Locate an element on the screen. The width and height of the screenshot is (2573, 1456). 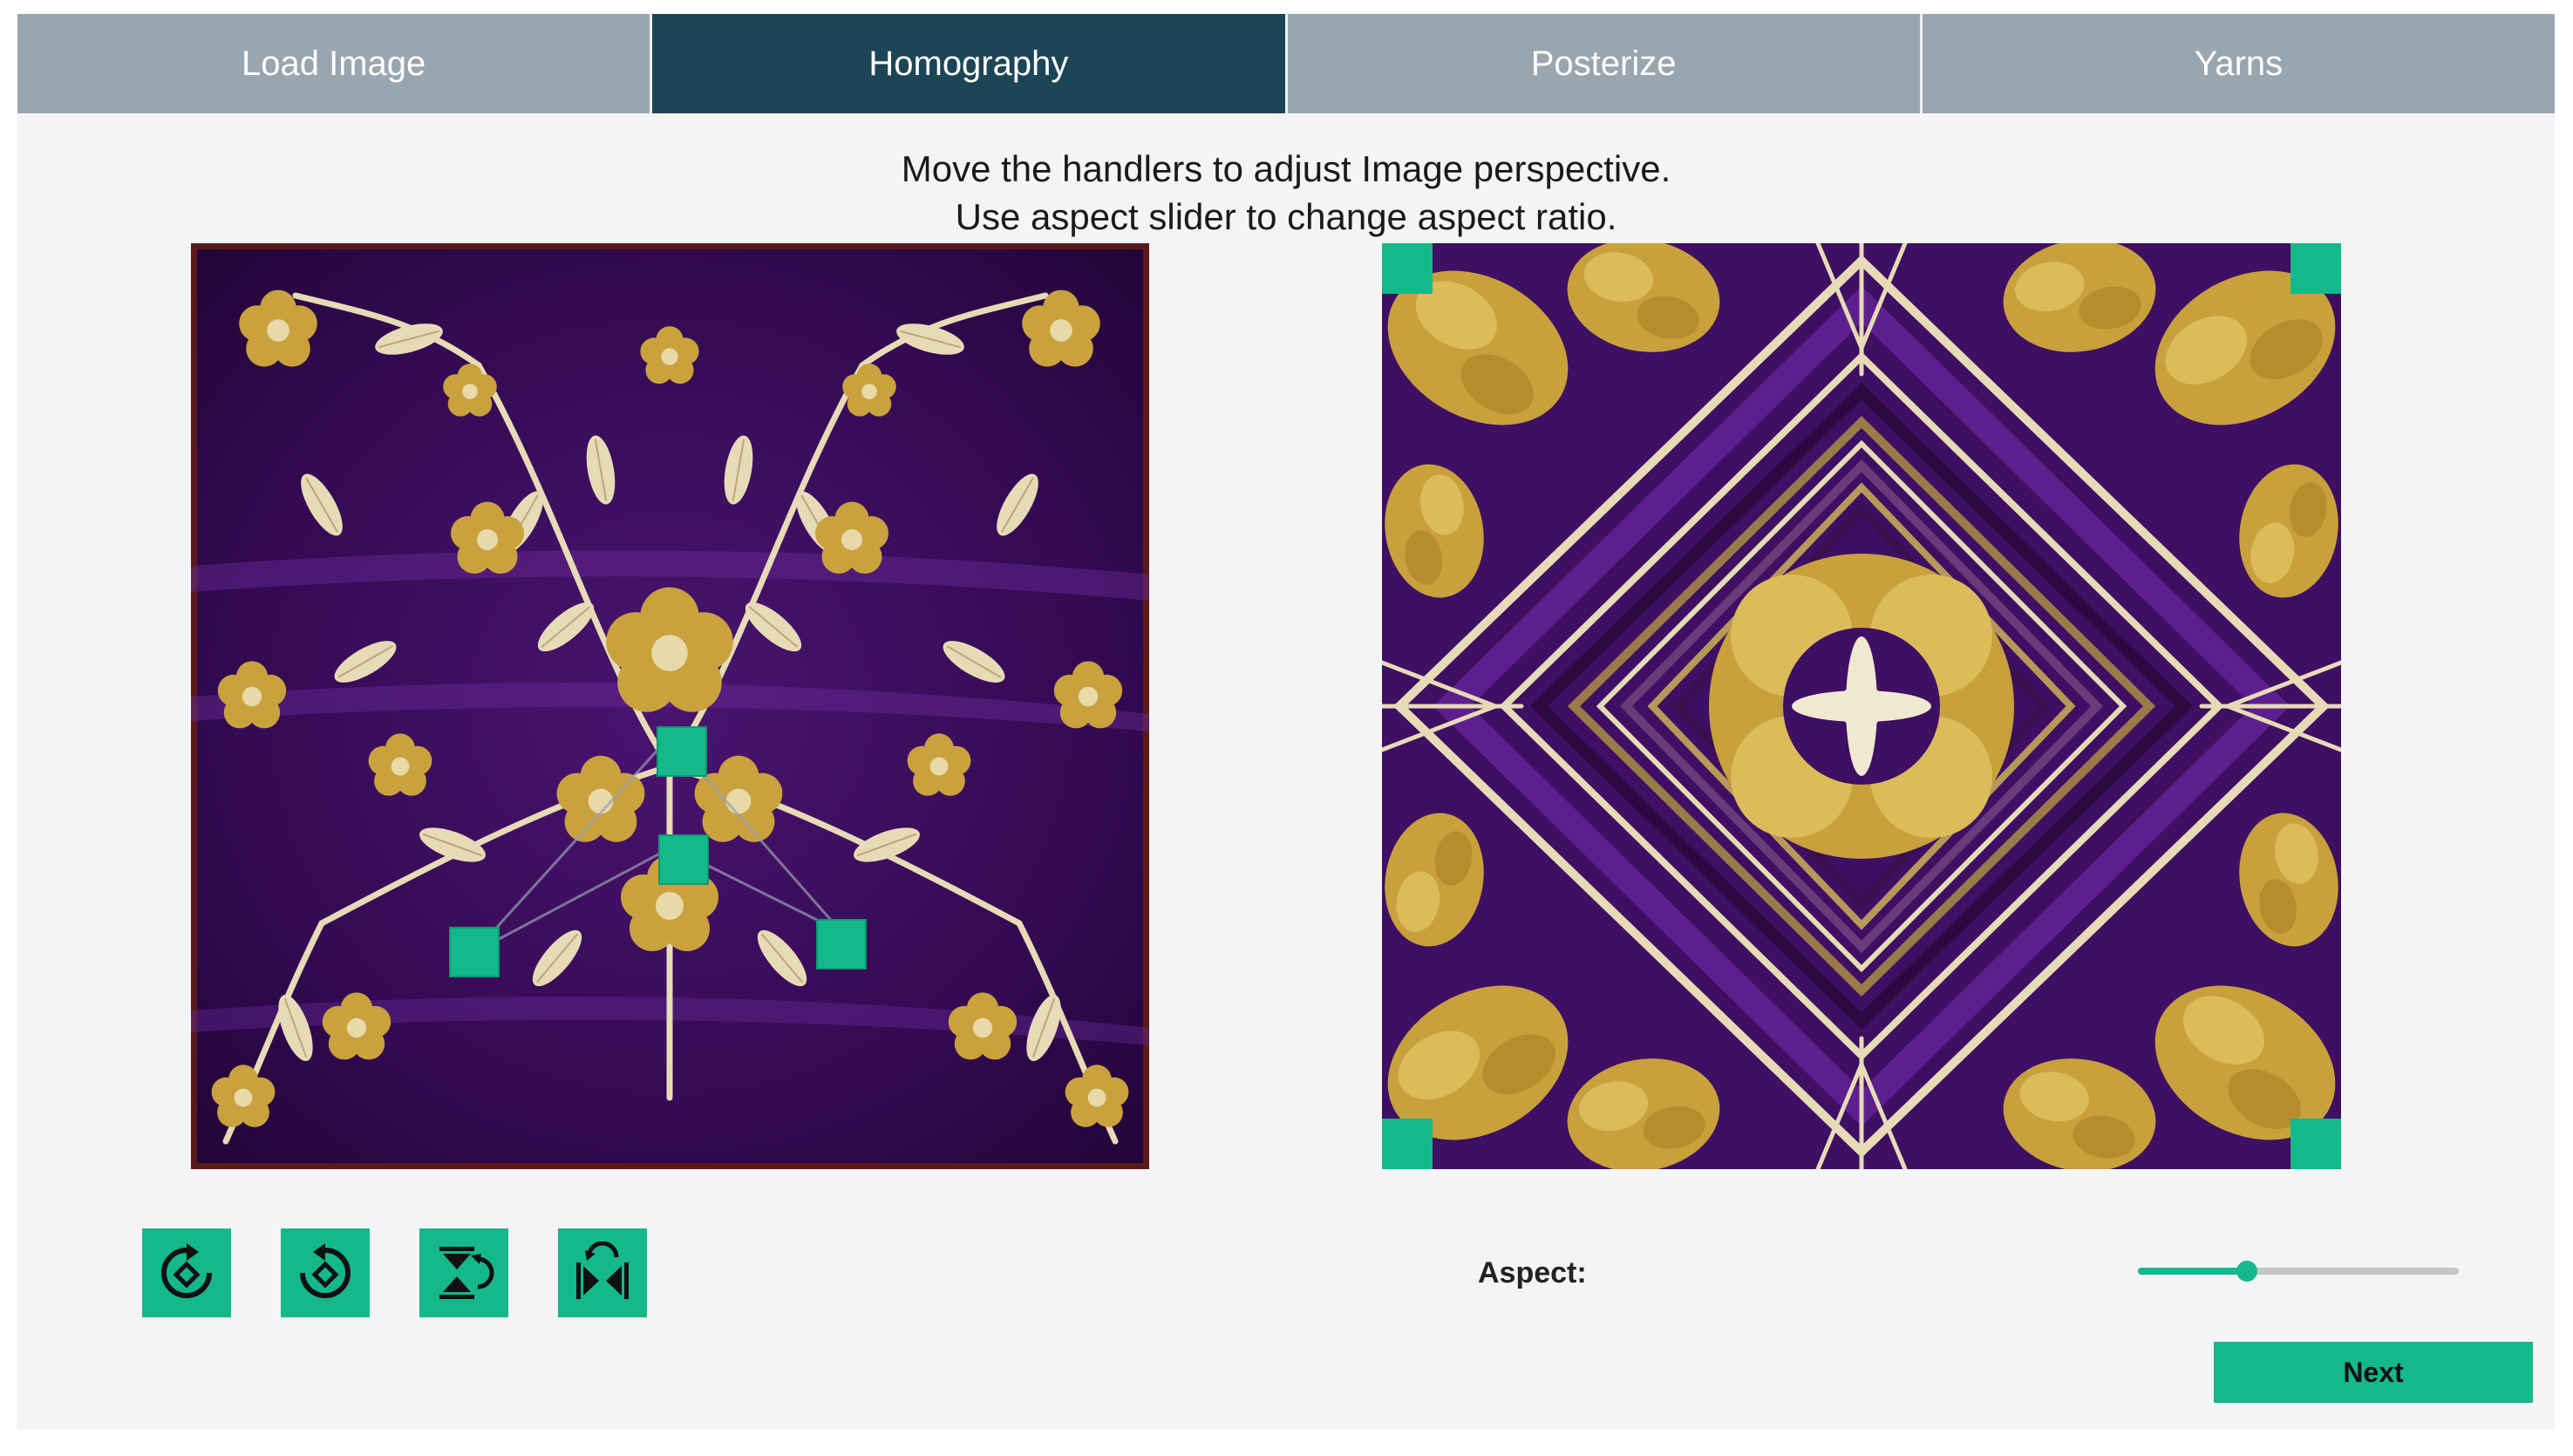
tab-yarns: Yarns is located at coordinates (2239, 63).